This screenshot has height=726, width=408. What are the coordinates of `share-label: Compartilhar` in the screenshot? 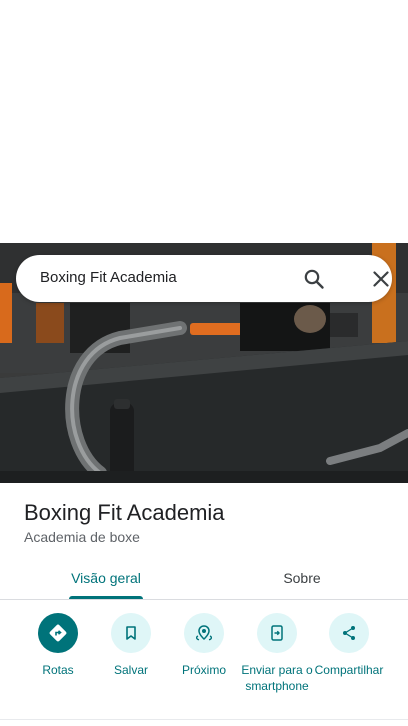 It's located at (349, 670).